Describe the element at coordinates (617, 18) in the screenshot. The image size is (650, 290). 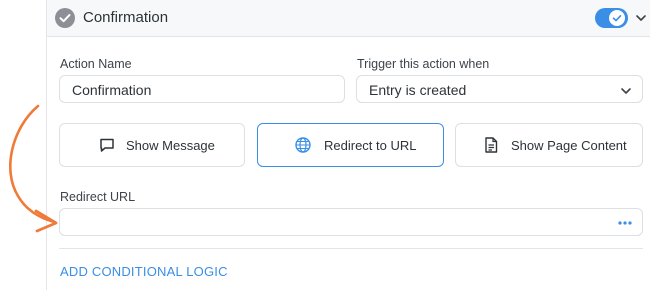
I see `toggle-knob` at that location.